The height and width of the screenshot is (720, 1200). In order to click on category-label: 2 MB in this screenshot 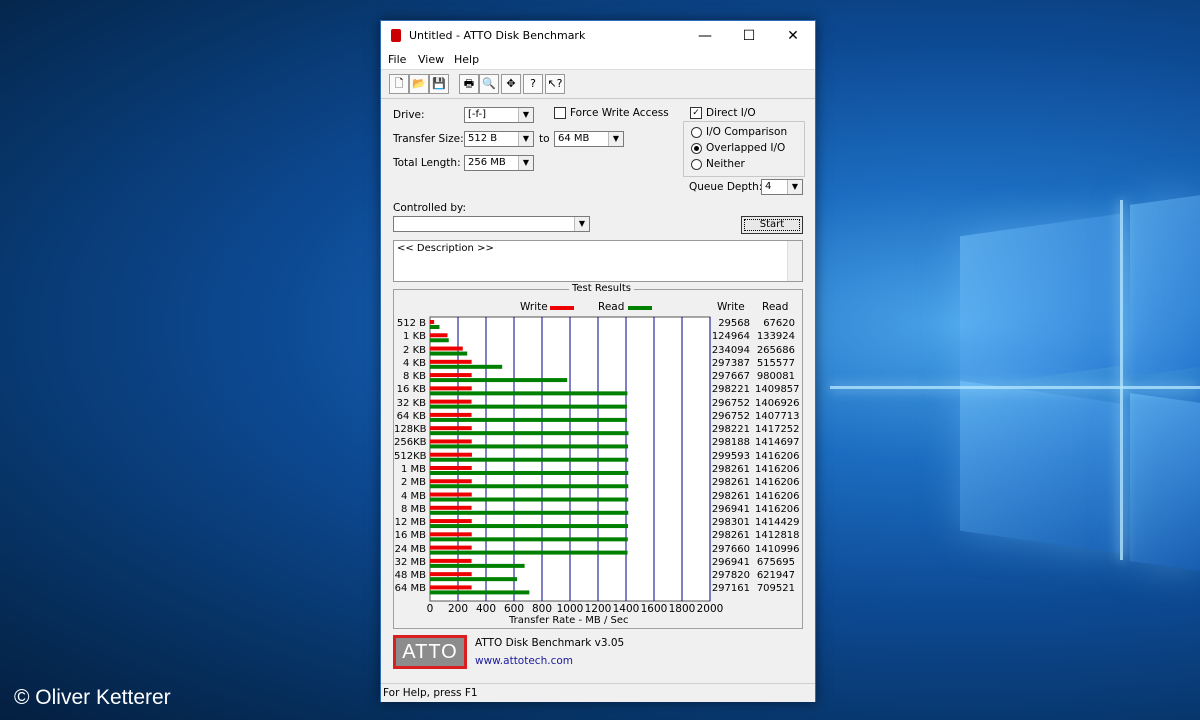, I will do `click(413, 483)`.